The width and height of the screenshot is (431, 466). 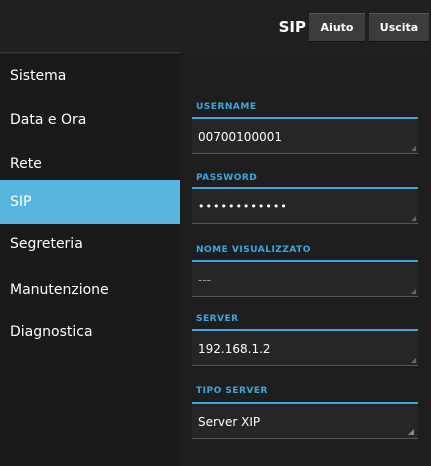 What do you see at coordinates (305, 280) in the screenshot?
I see `display-name-field: ---` at bounding box center [305, 280].